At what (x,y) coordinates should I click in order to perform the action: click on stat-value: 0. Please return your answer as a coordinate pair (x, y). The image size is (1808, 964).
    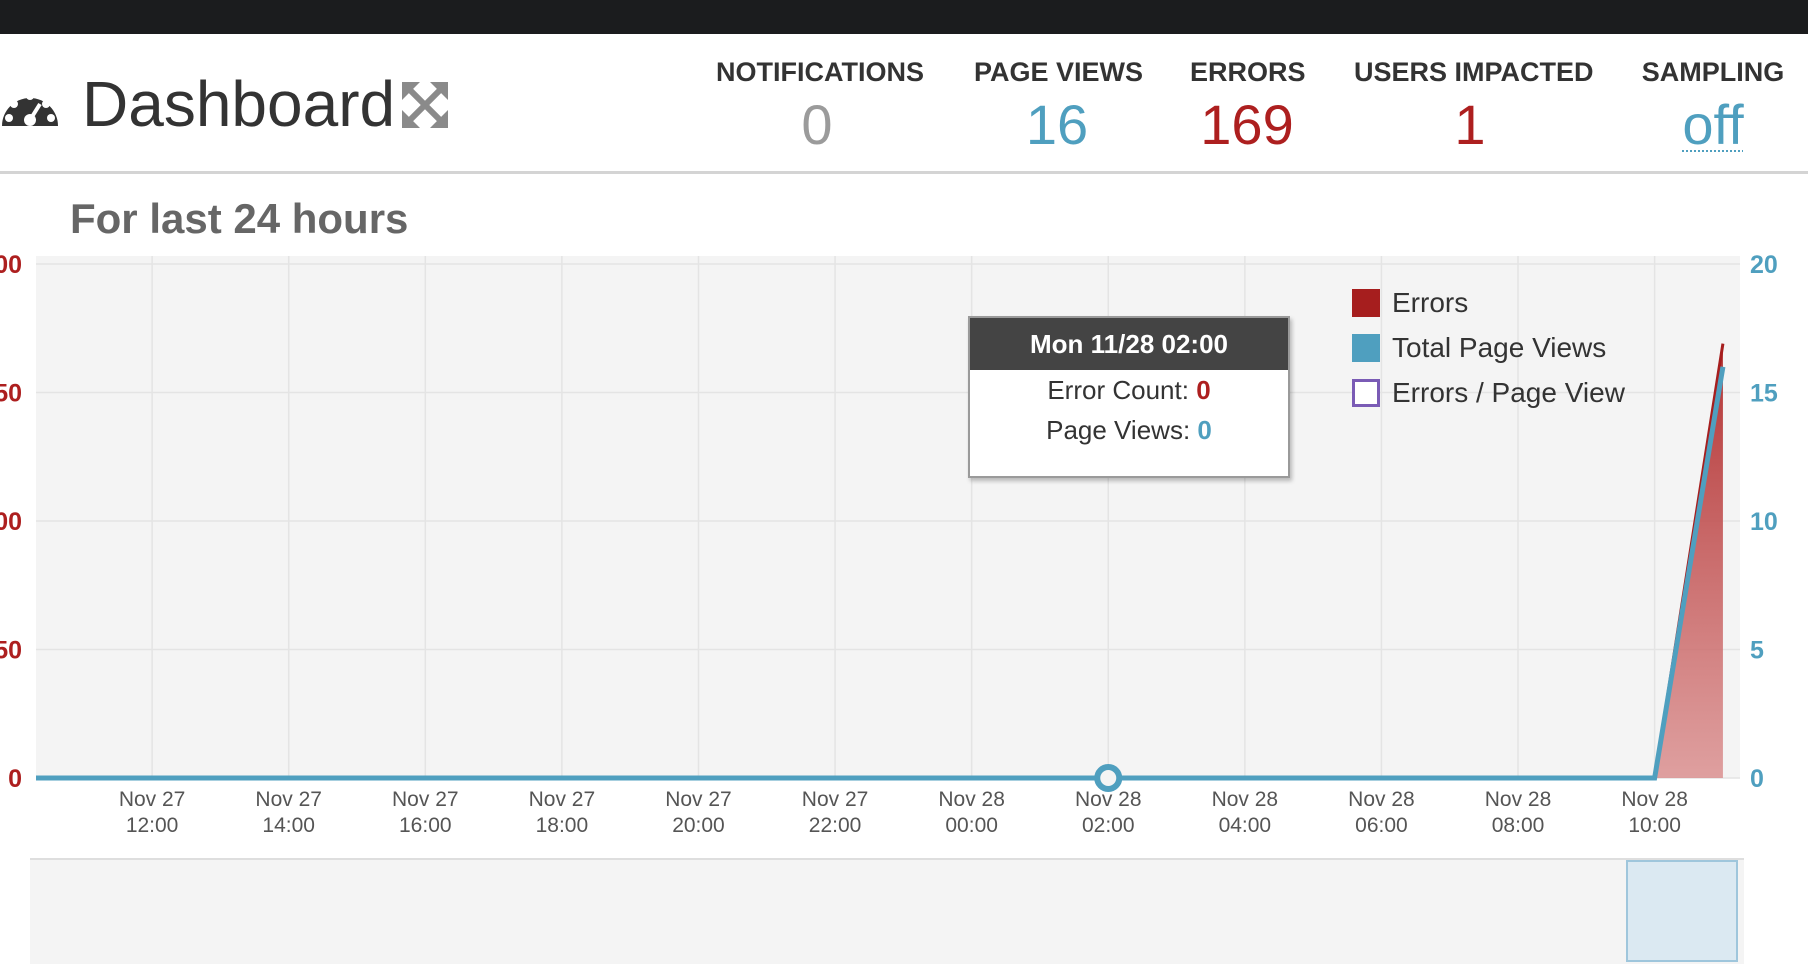
    Looking at the image, I should click on (817, 124).